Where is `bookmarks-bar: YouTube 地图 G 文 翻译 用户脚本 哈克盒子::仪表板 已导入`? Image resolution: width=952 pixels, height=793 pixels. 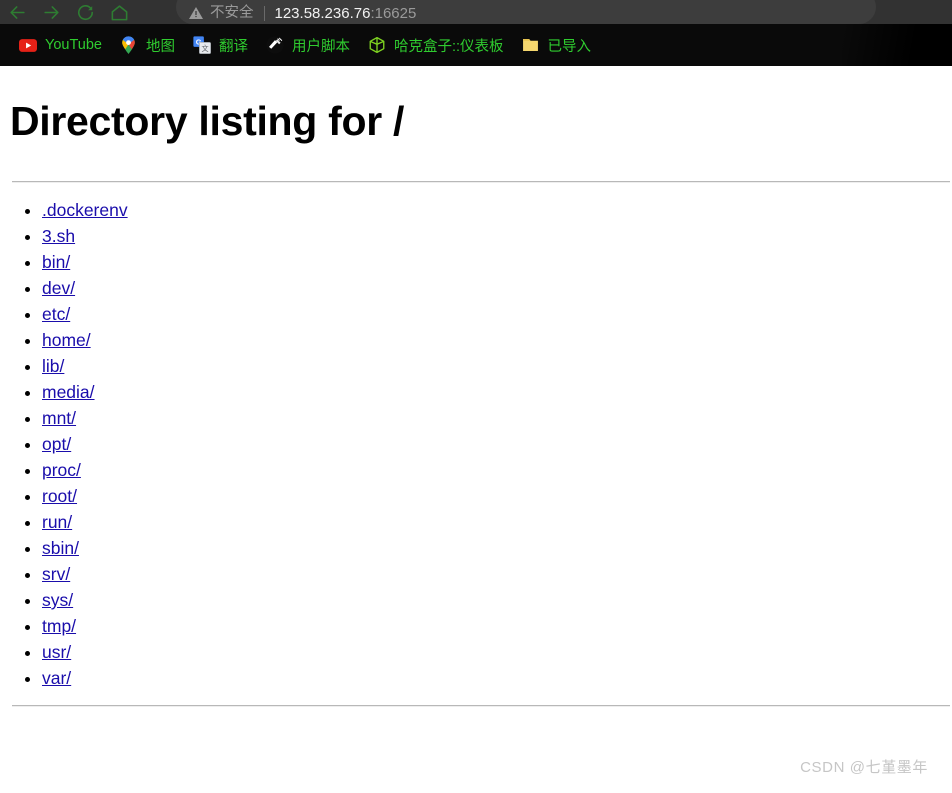
bookmarks-bar: YouTube 地图 G 文 翻译 用户脚本 哈克盒子::仪表板 已导入 is located at coordinates (476, 45).